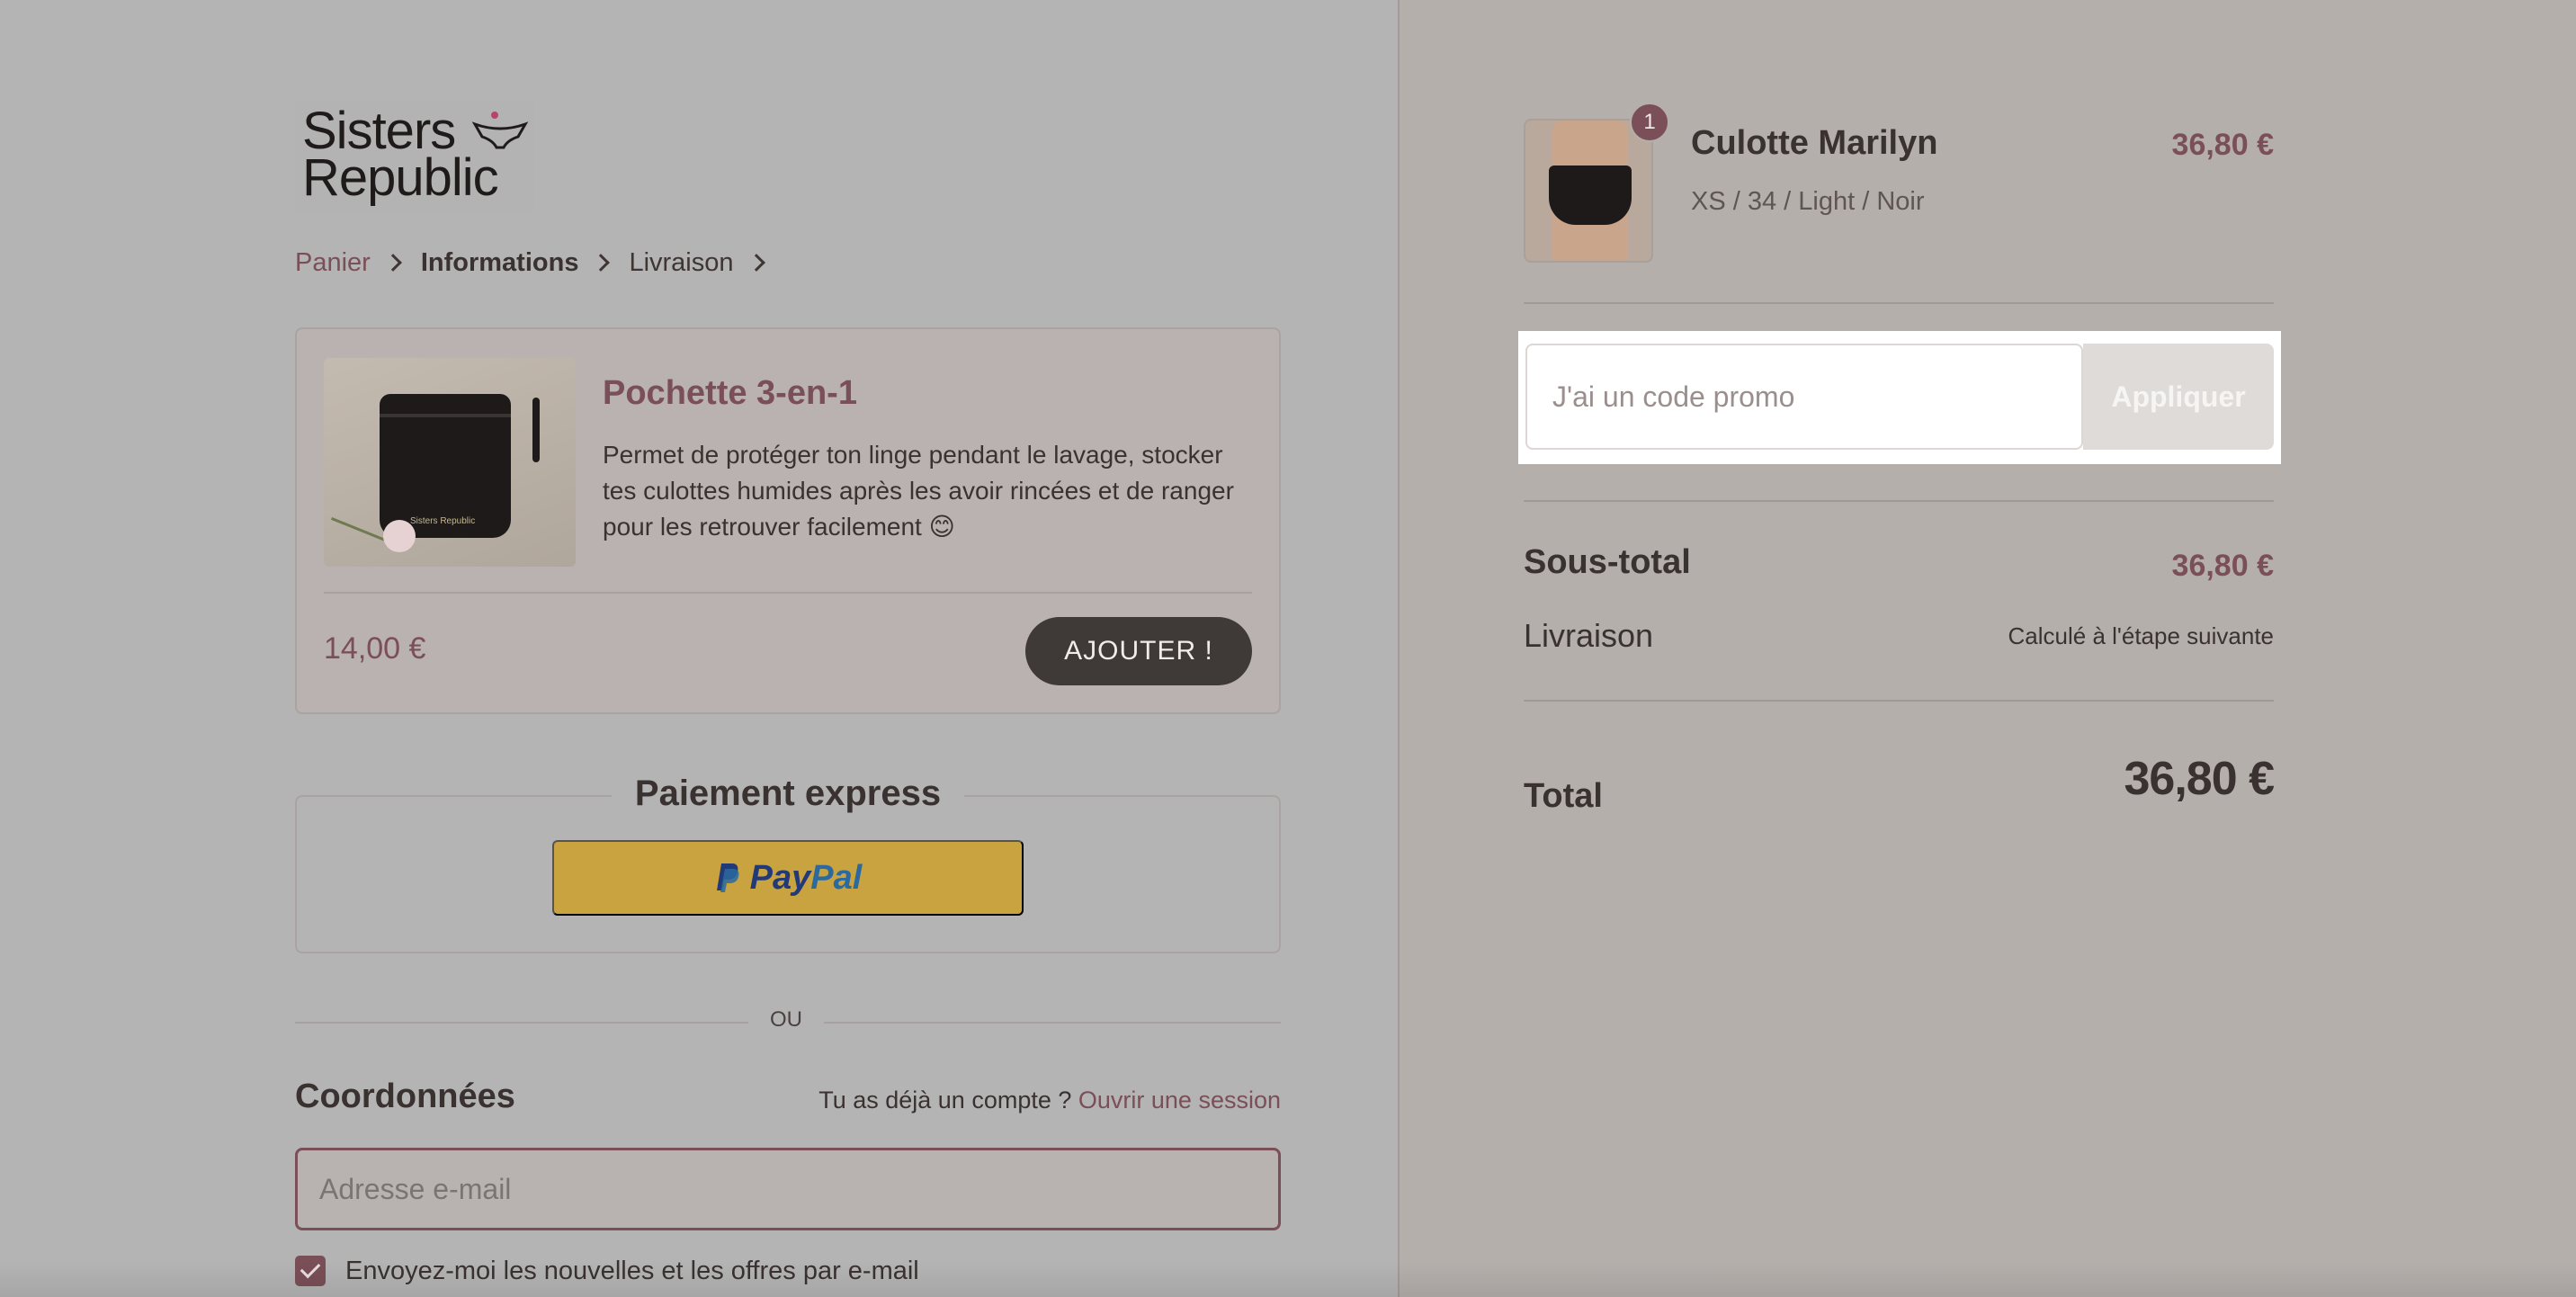 This screenshot has height=1297, width=2576. What do you see at coordinates (1808, 201) in the screenshot?
I see `cart-item-variant: XS / 34 / Light / Noir` at bounding box center [1808, 201].